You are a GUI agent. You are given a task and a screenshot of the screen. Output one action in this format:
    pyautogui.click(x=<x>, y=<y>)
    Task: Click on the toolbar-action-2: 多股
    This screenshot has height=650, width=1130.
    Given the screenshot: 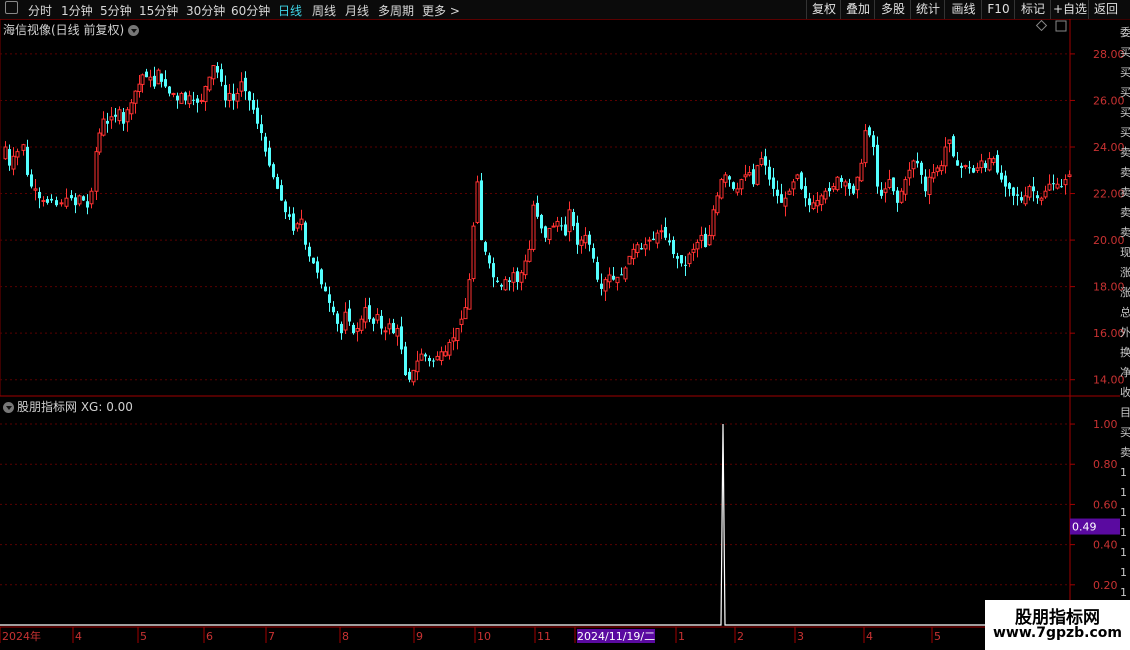 What is the action you would take?
    pyautogui.click(x=892, y=9)
    